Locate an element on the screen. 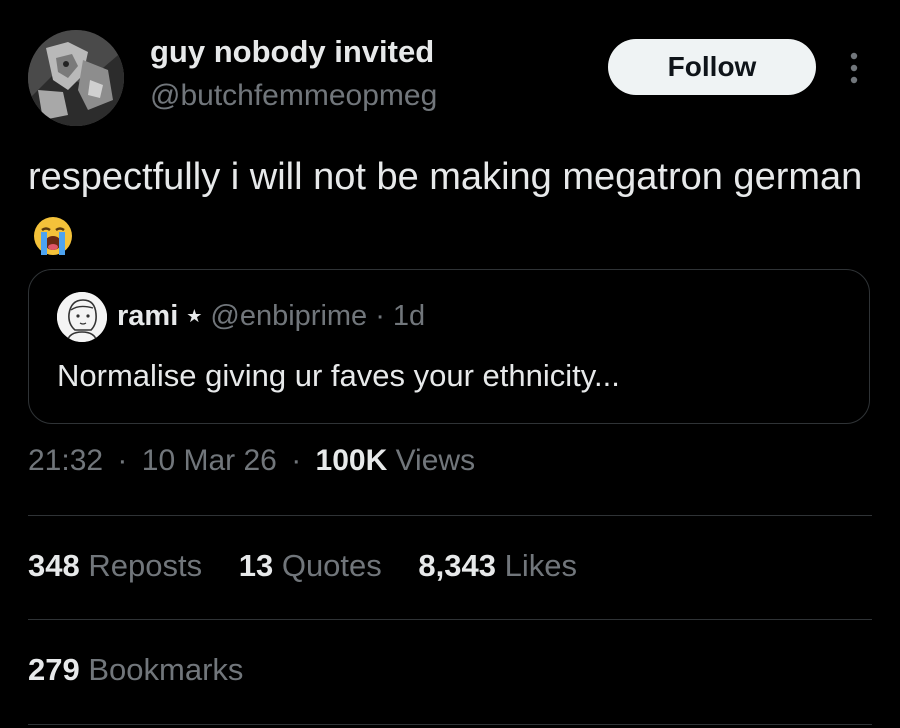  author-name: guy nobody invited is located at coordinates (292, 52).